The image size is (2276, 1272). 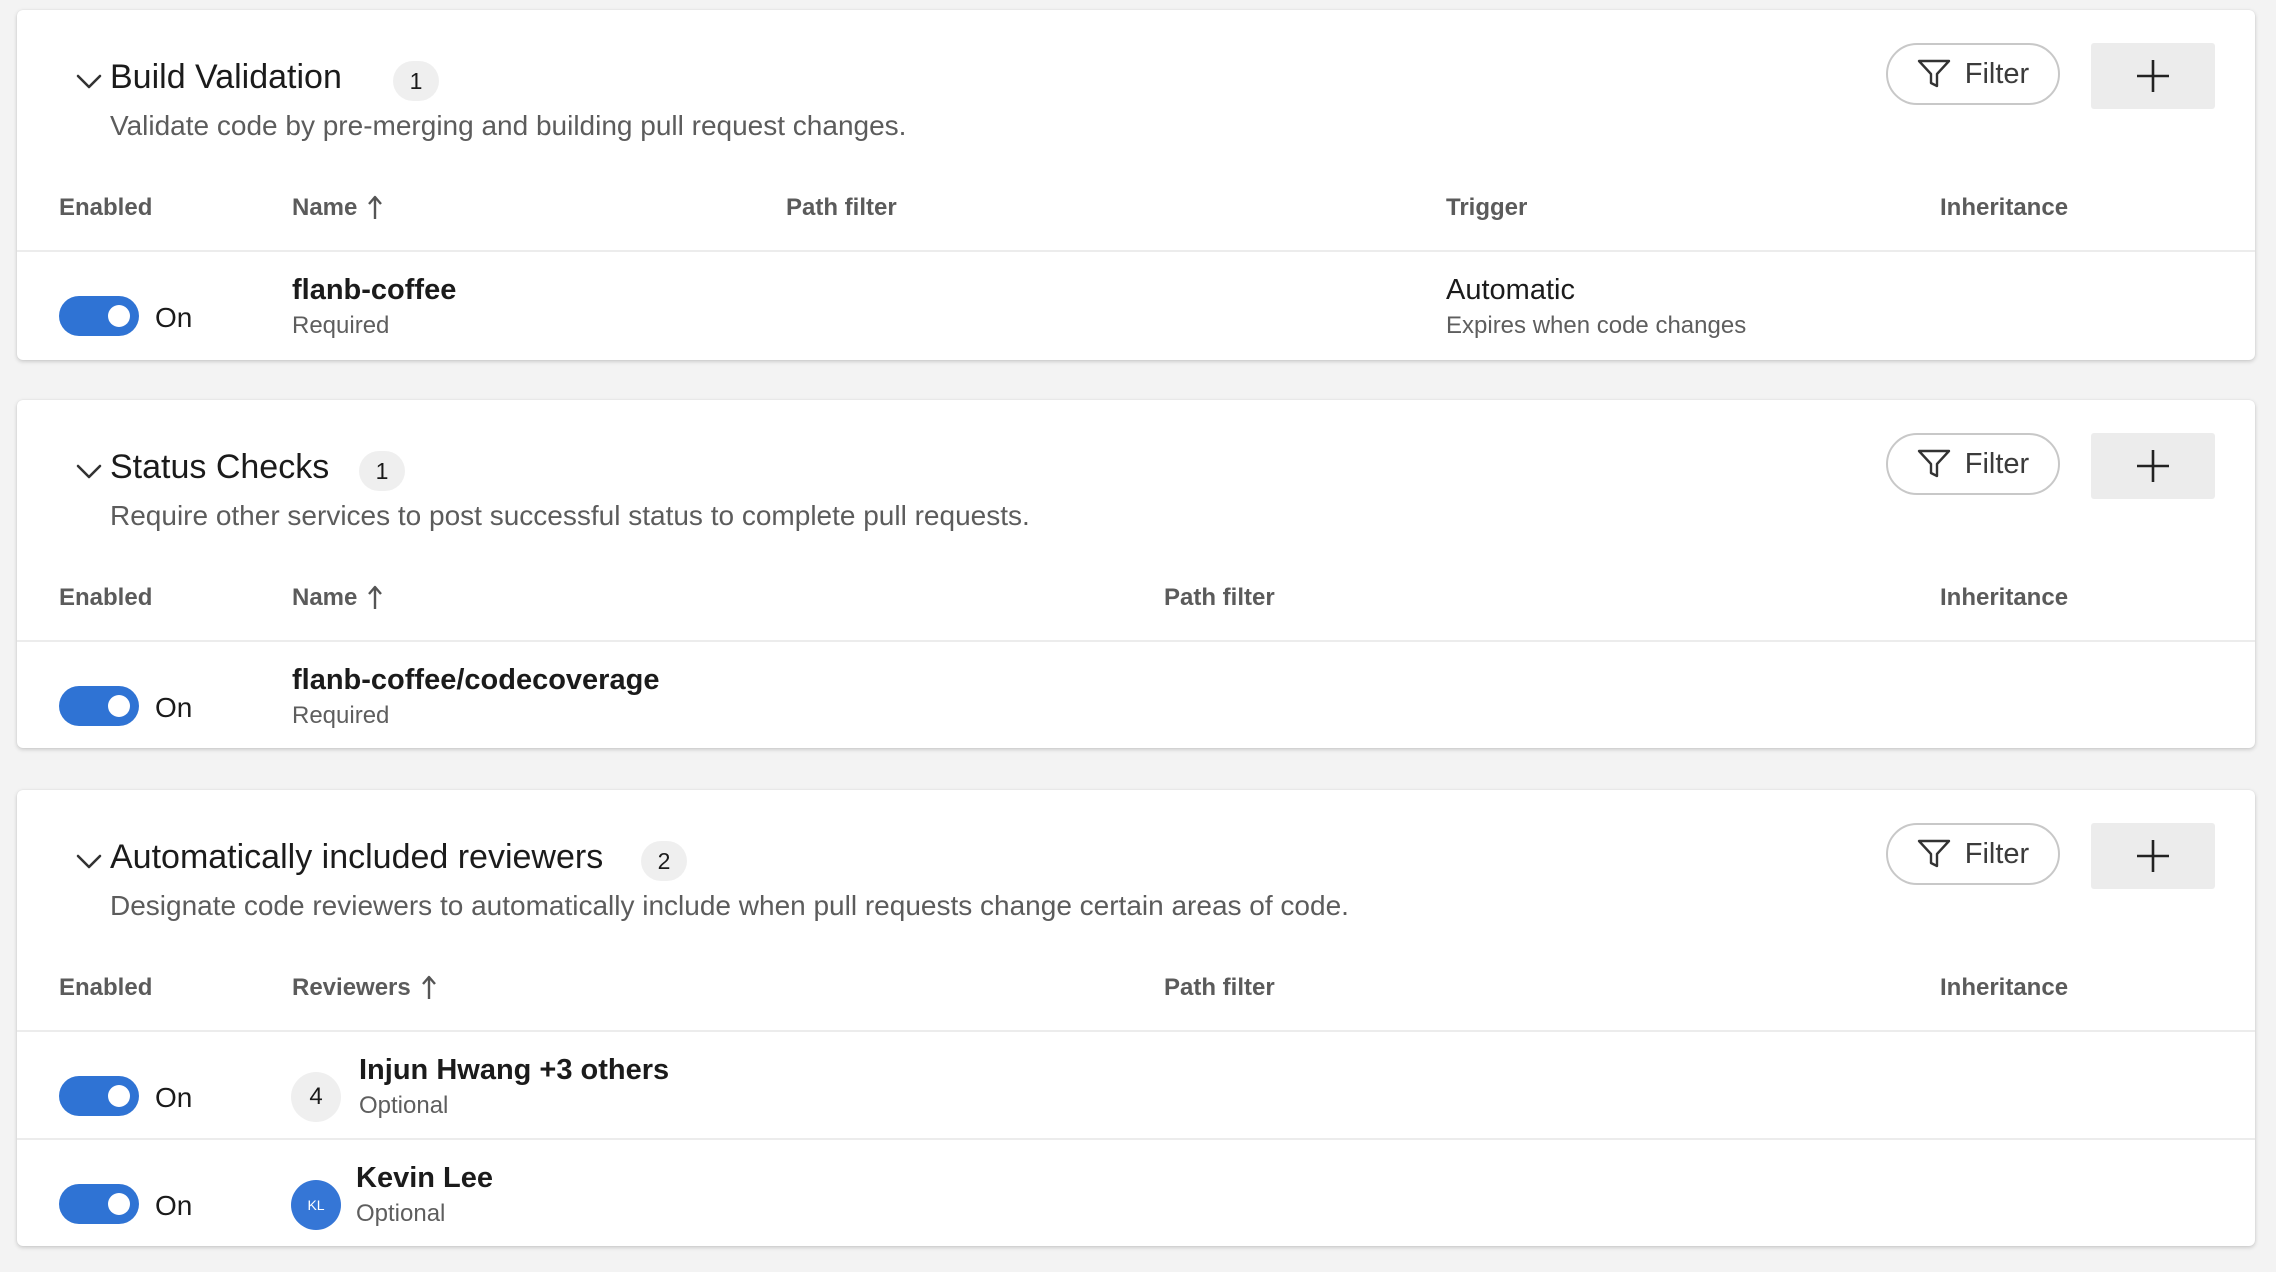 I want to click on reviewer-name: Kevin Lee, so click(x=424, y=1178).